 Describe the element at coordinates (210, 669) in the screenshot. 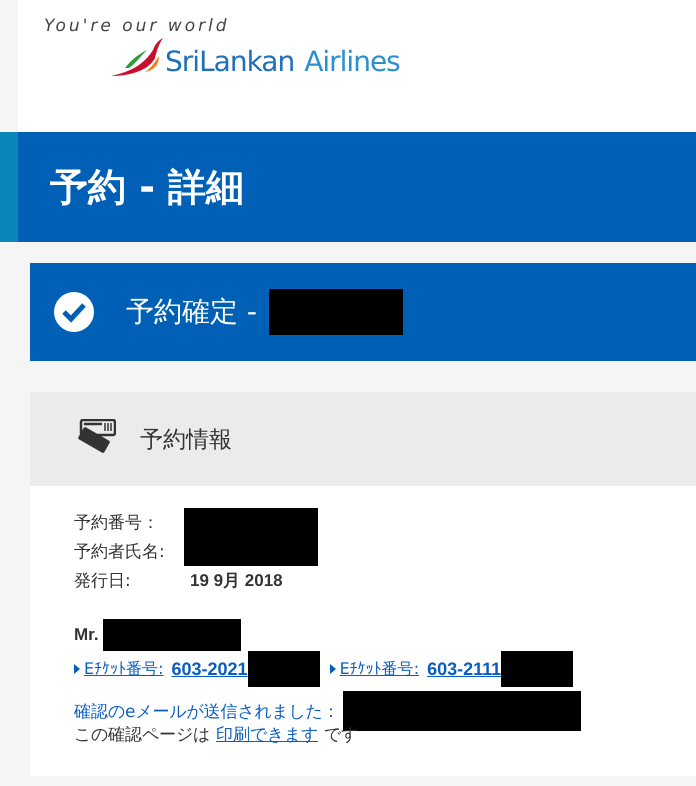

I see `eticket-number-link: 603-2021` at that location.